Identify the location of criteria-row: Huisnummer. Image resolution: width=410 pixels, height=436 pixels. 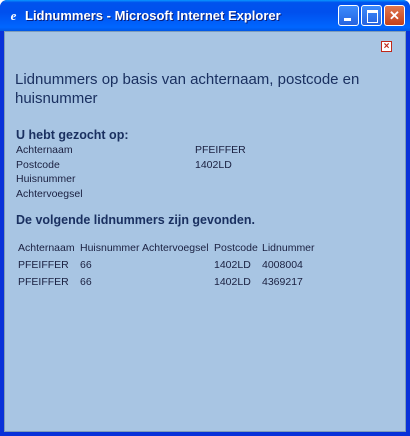
(206, 179).